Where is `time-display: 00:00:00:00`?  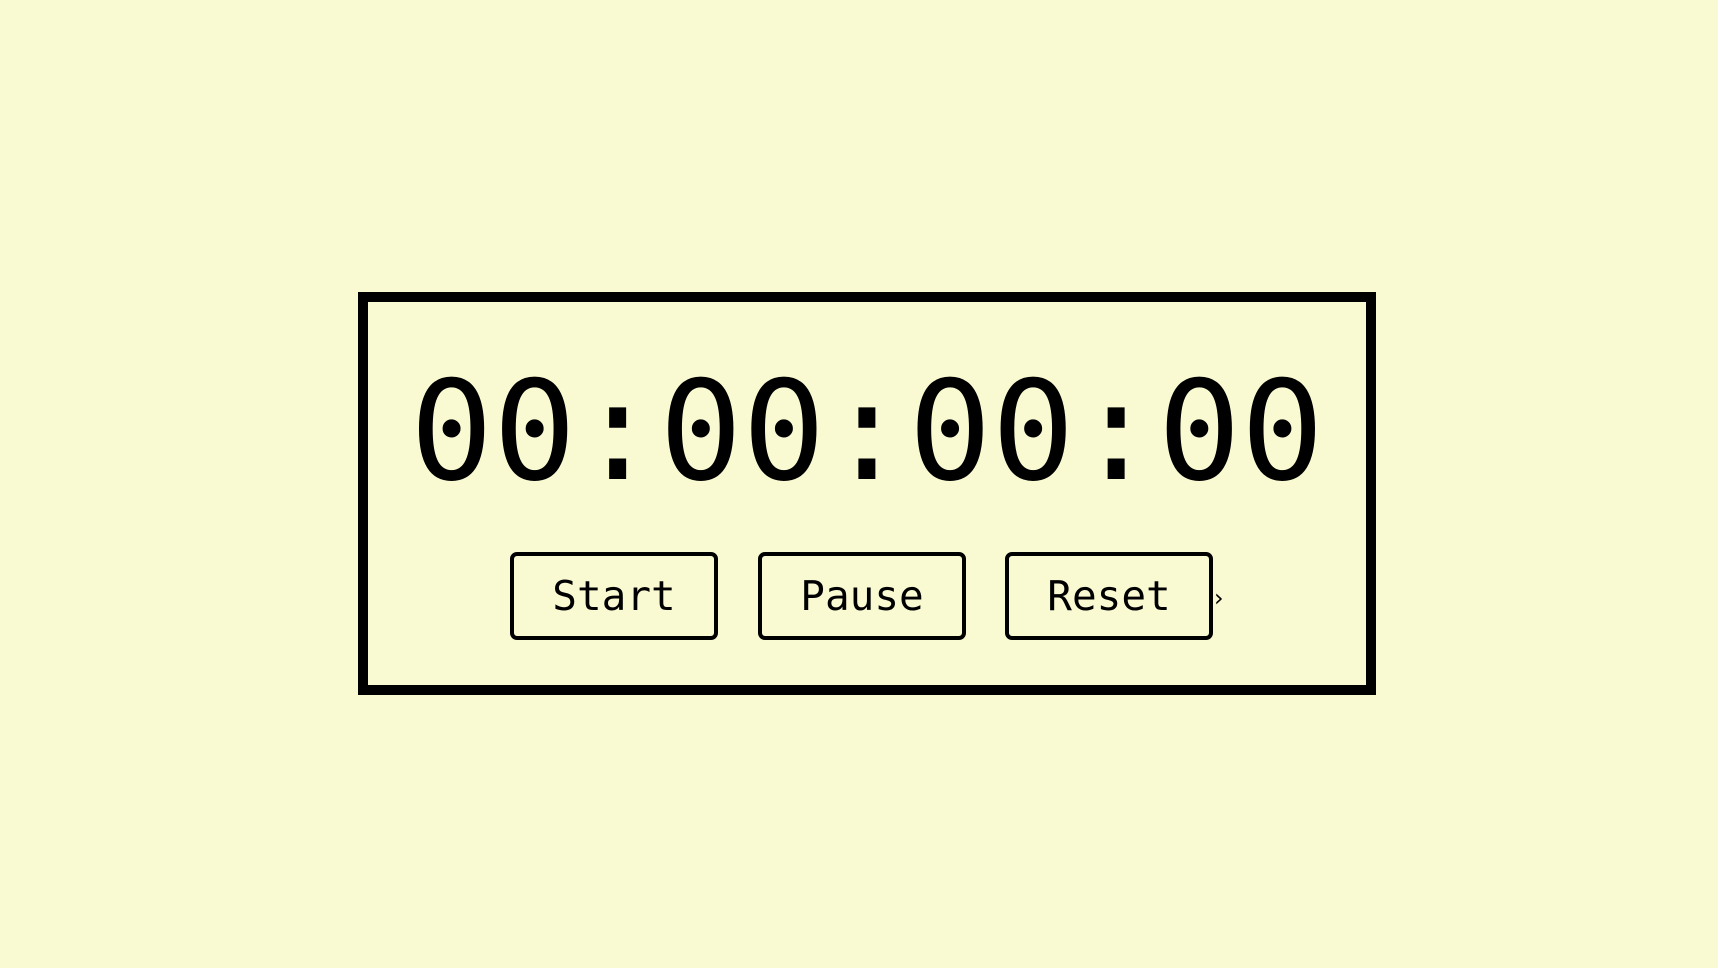
time-display: 00:00:00:00 is located at coordinates (867, 431).